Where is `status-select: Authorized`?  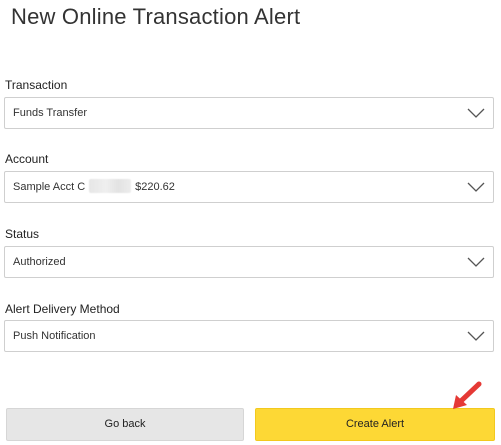
status-select: Authorized is located at coordinates (249, 262).